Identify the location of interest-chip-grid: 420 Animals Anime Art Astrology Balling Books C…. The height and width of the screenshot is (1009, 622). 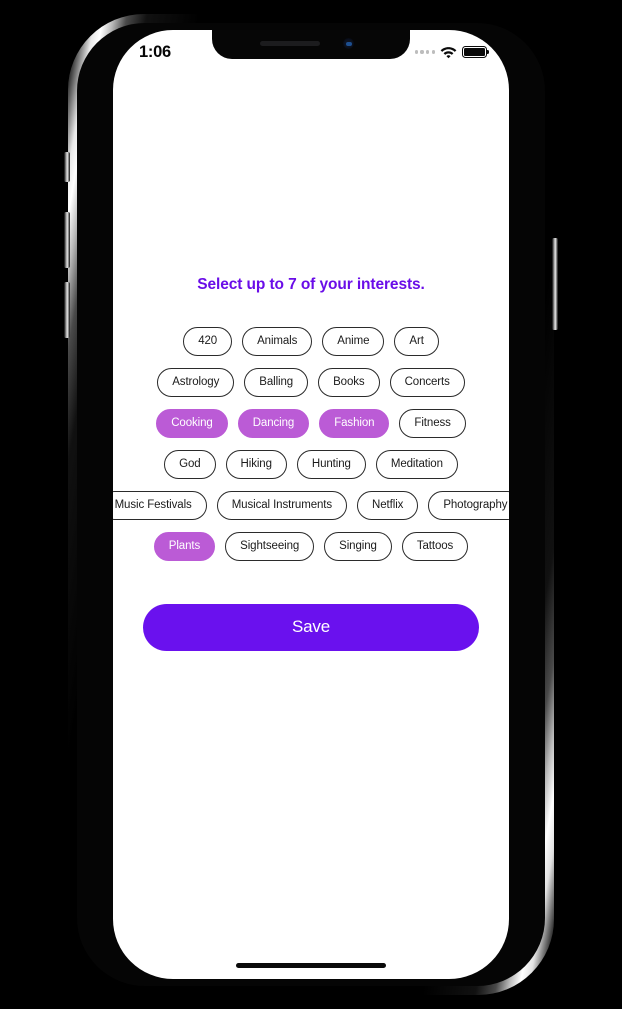
(311, 444).